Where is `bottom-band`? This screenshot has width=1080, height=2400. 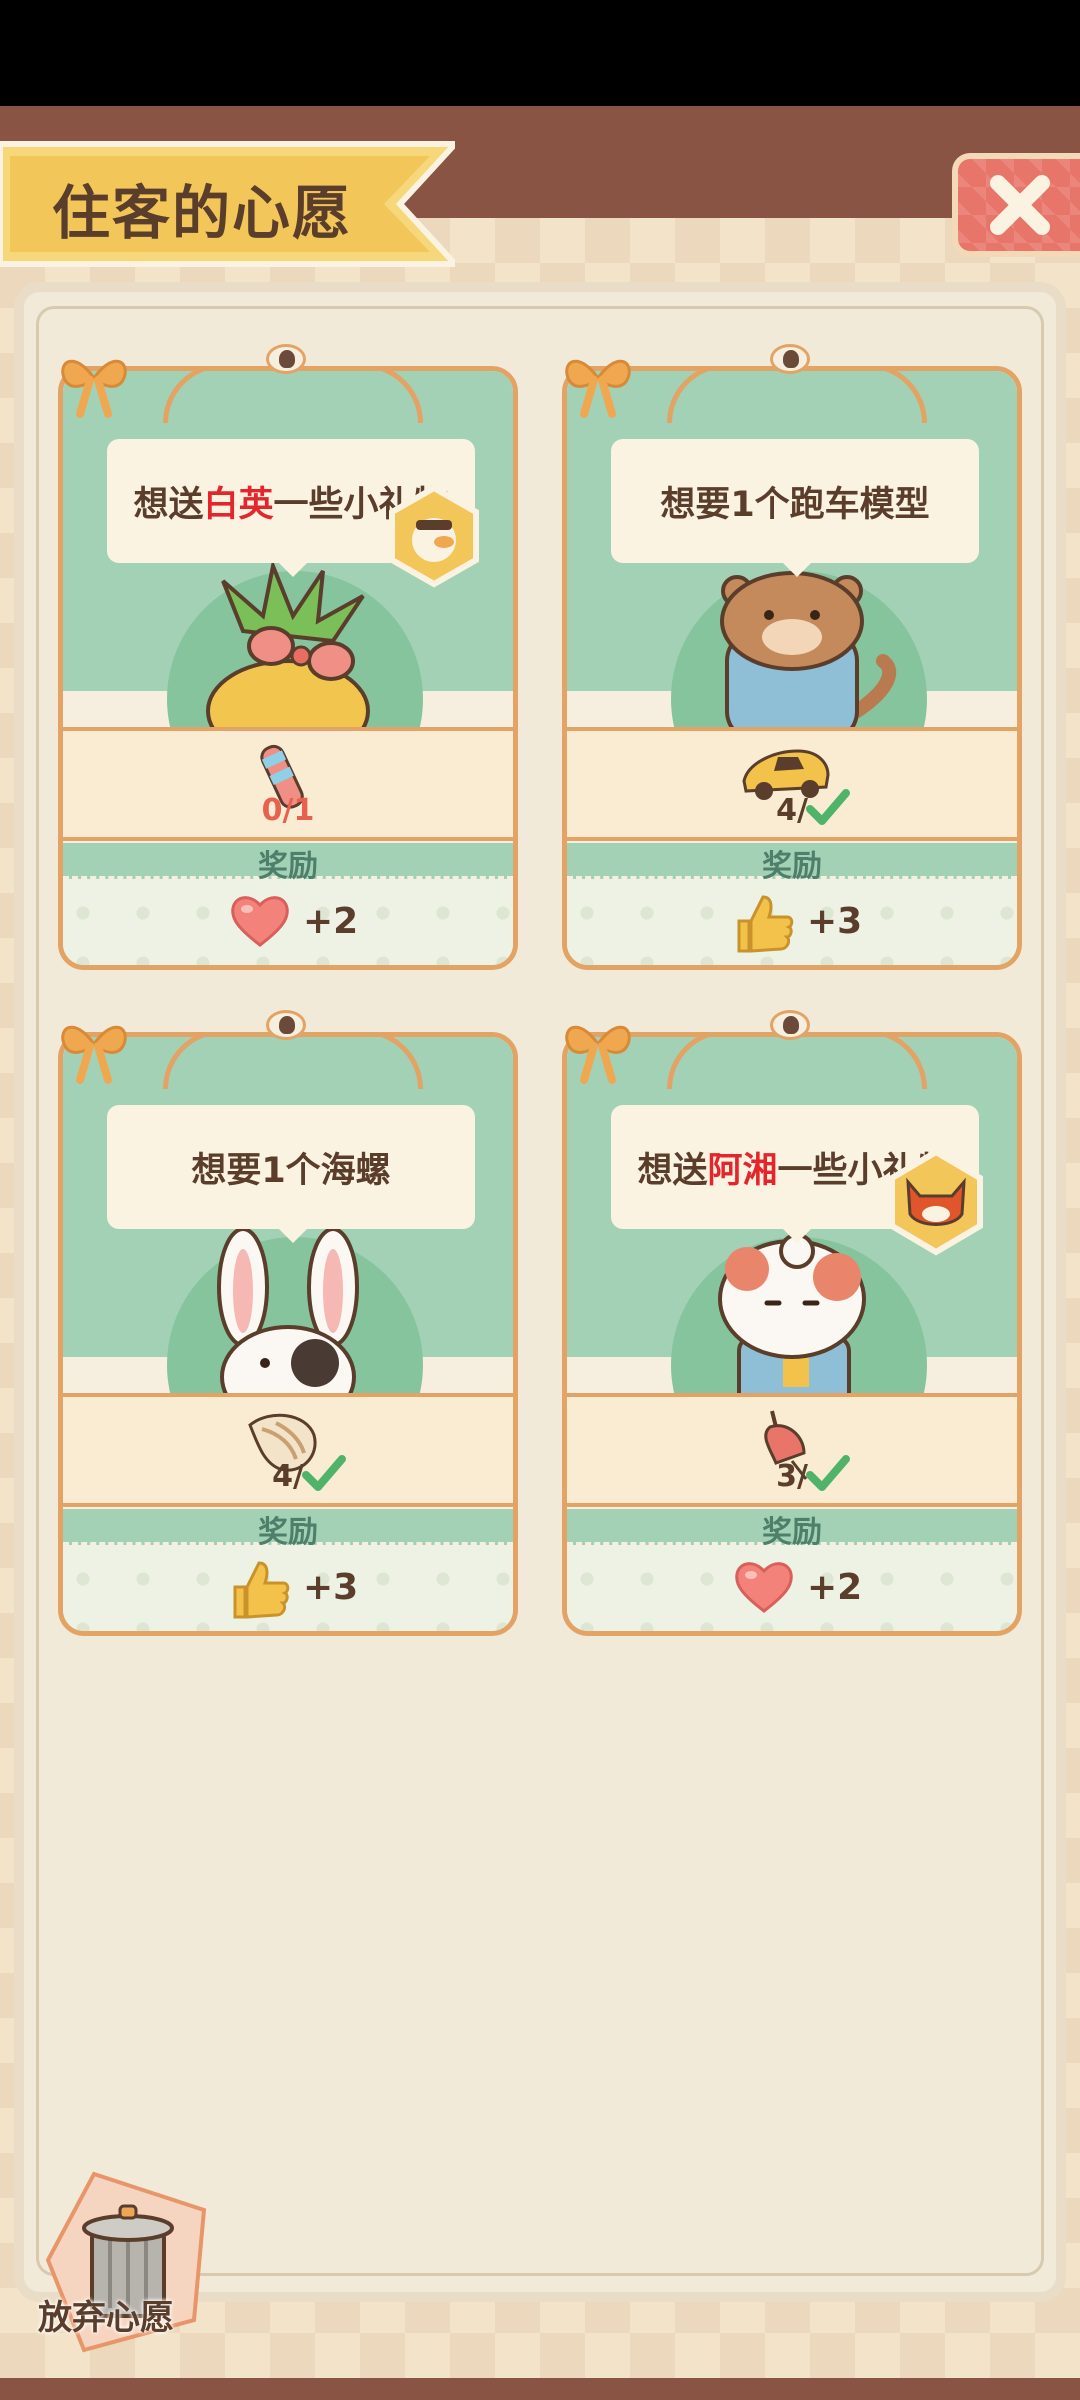 bottom-band is located at coordinates (540, 2389).